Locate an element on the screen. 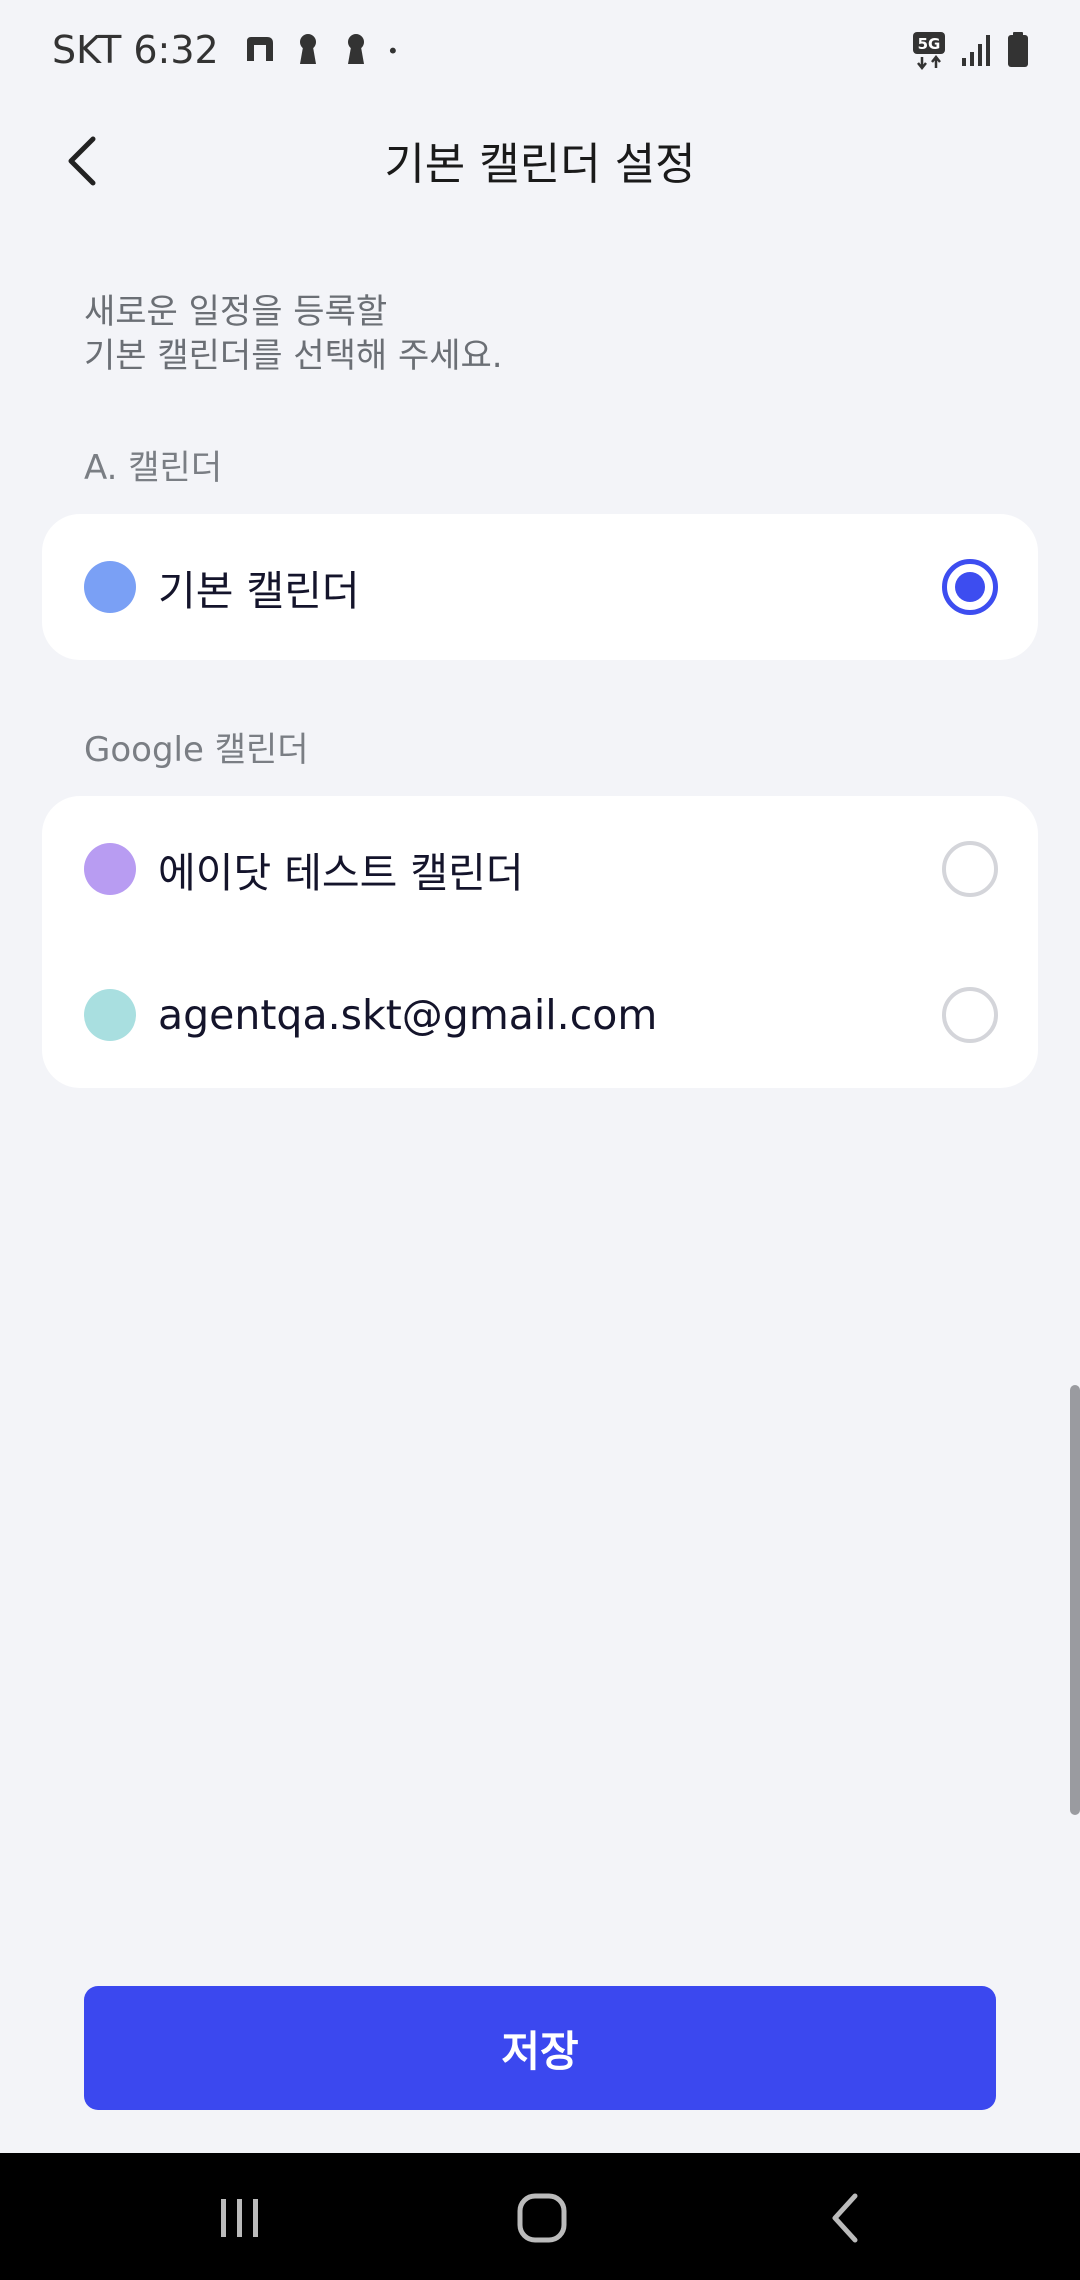 This screenshot has height=2280, width=1080. status-bar-left: SKT 6:32 is located at coordinates (229, 50).